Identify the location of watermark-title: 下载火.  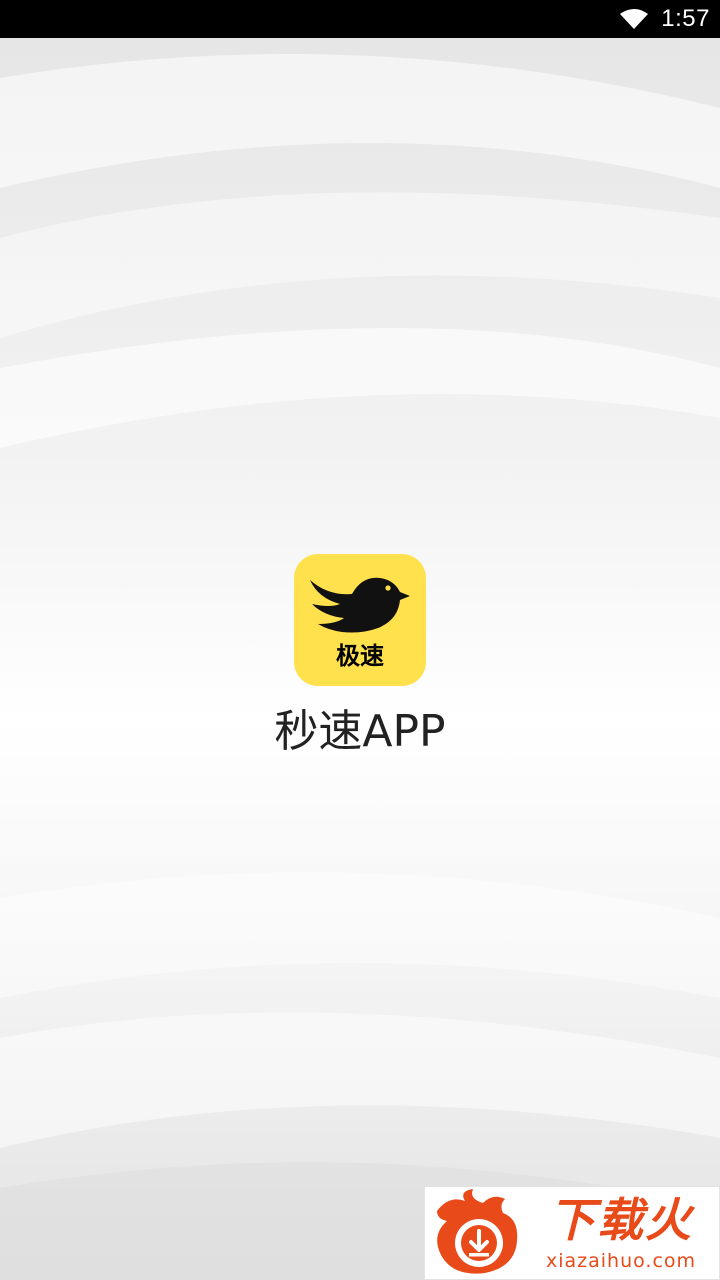
(621, 1220).